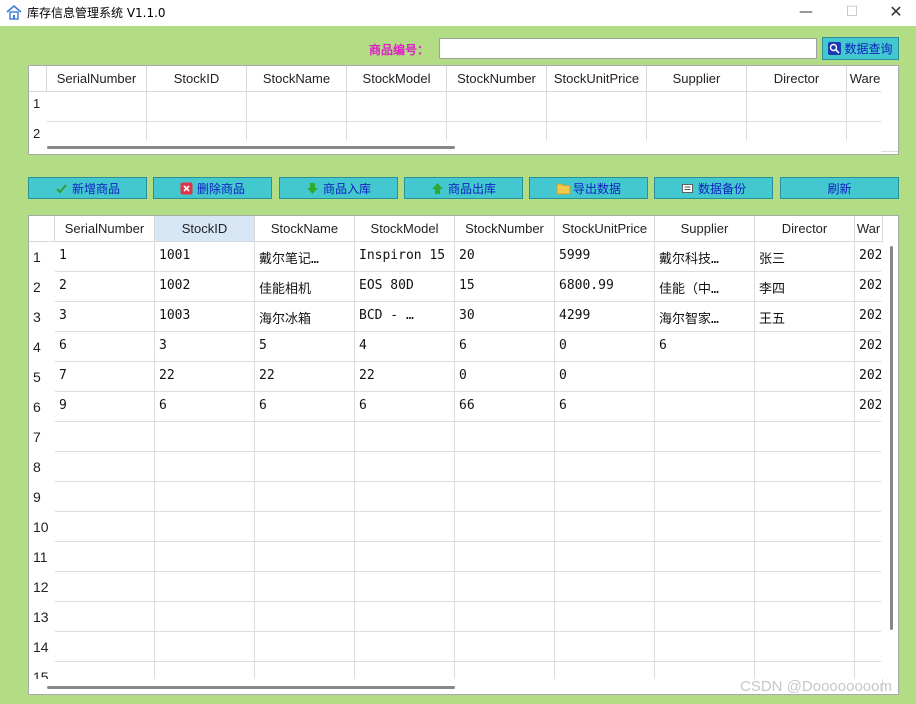 This screenshot has width=916, height=704. Describe the element at coordinates (305, 317) in the screenshot. I see `table-cell: 海尔冰箱` at that location.